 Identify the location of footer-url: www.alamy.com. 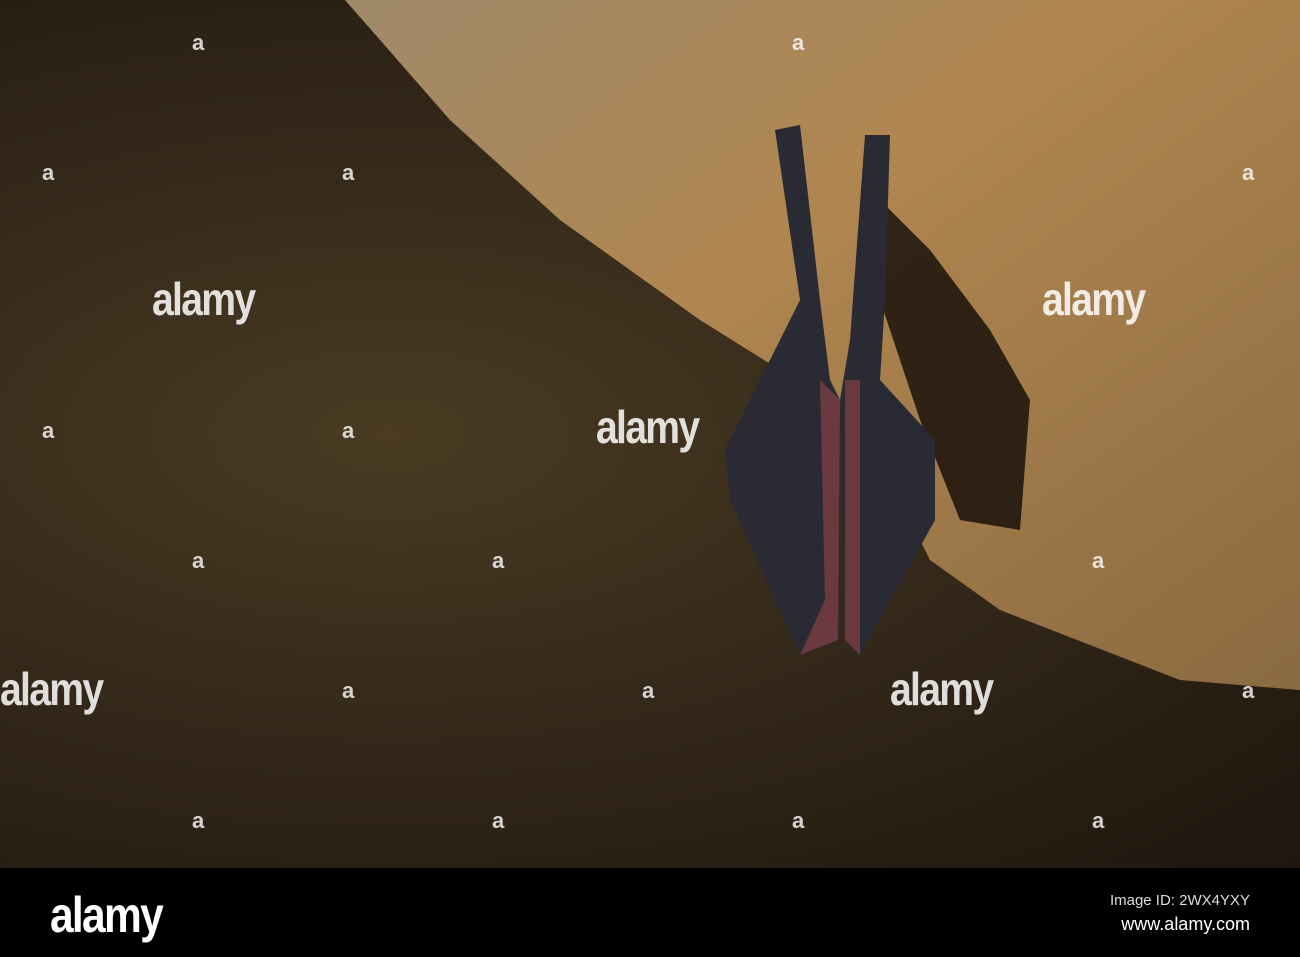
(1185, 924).